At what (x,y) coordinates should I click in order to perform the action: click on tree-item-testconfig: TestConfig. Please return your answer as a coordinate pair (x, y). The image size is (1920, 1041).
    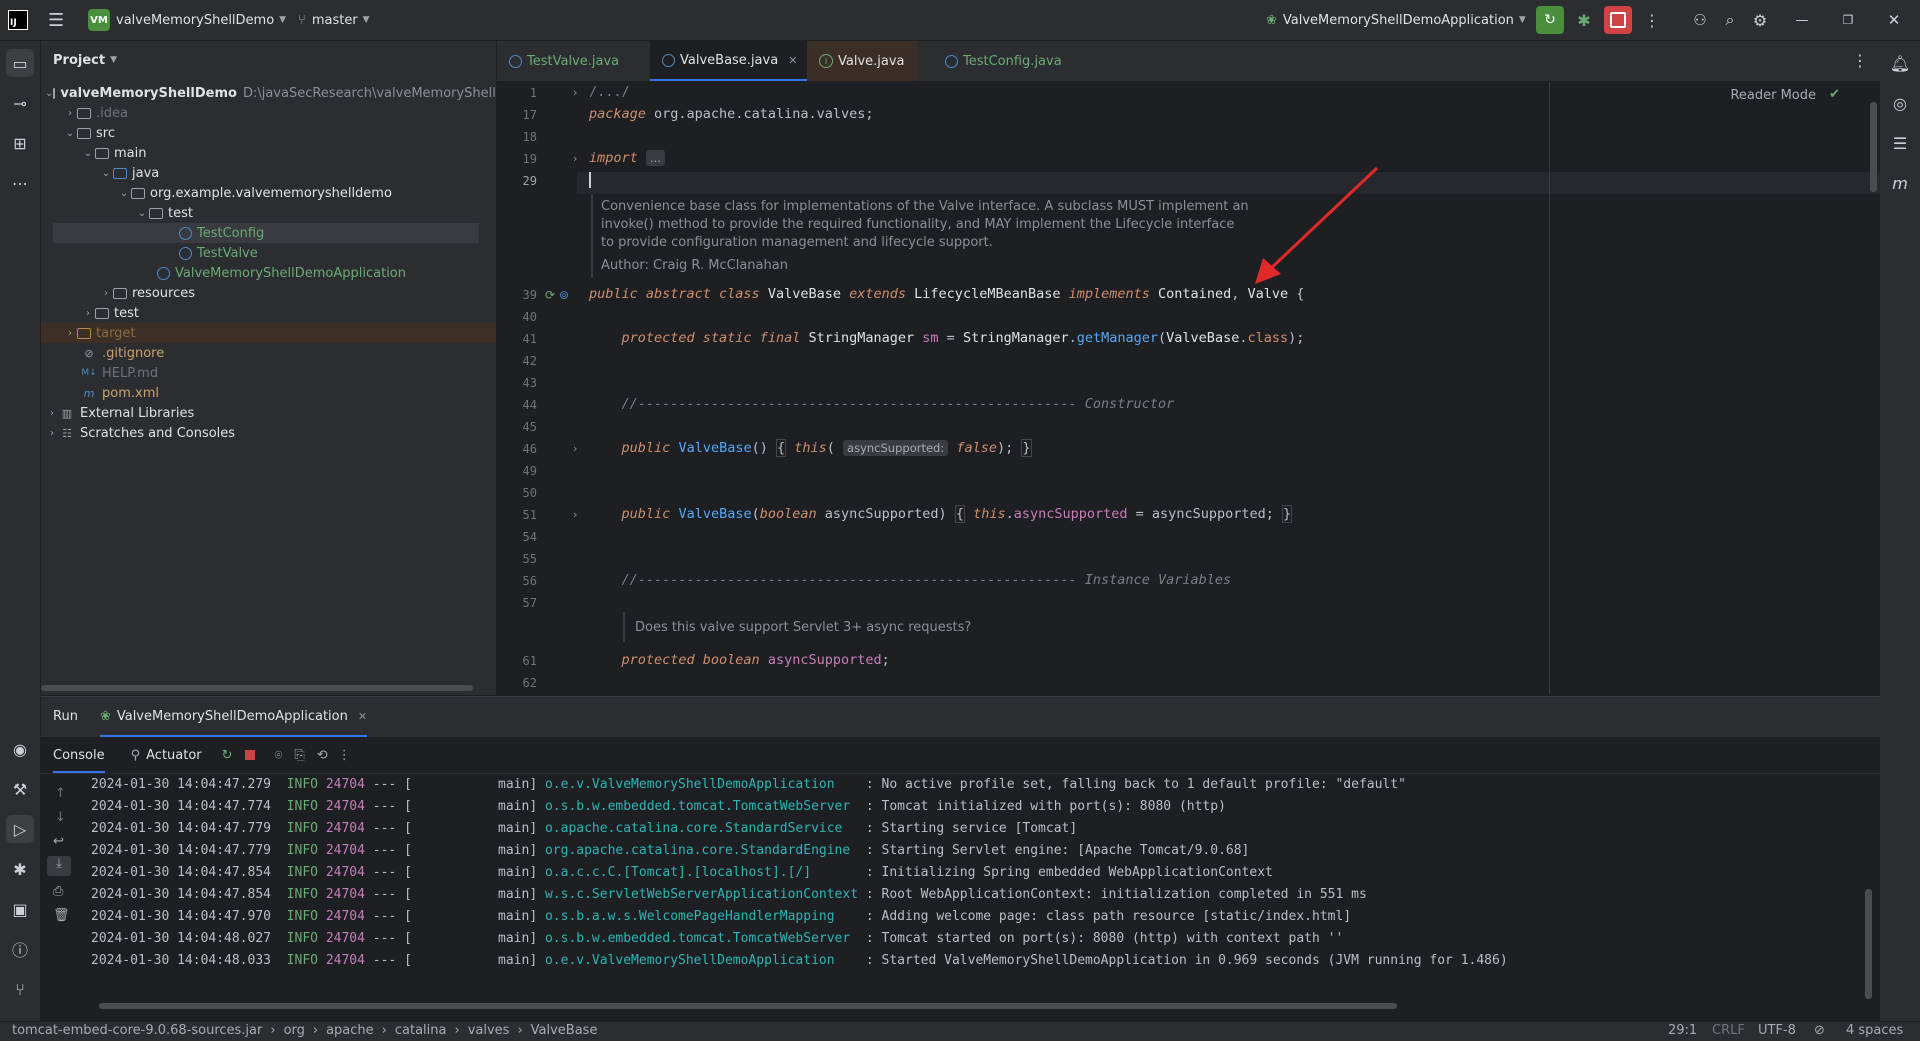
    Looking at the image, I should click on (266, 233).